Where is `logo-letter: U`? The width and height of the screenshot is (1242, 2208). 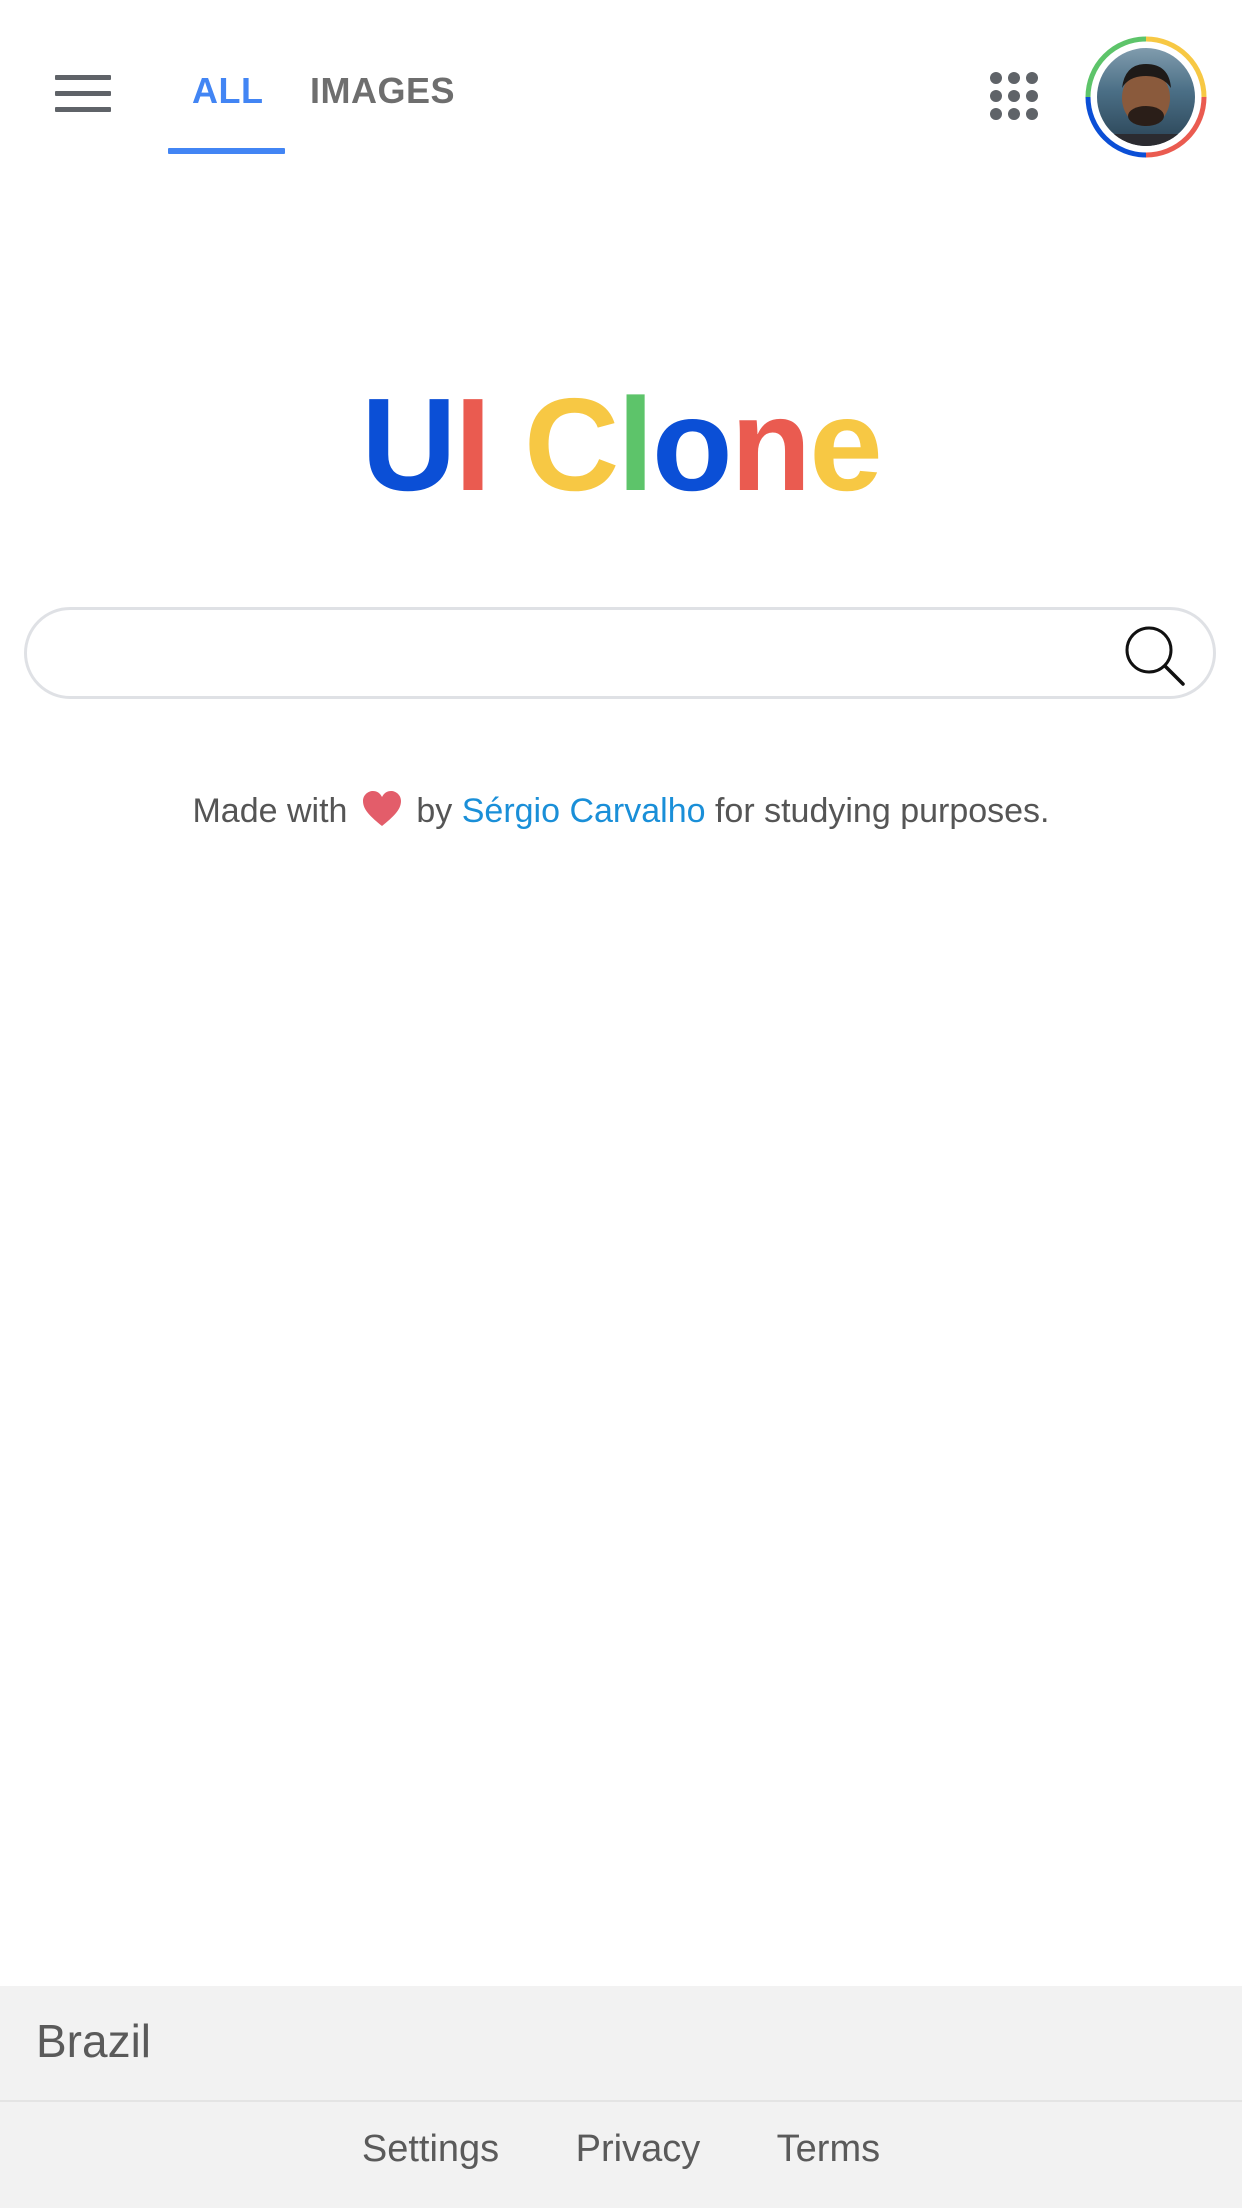 logo-letter: U is located at coordinates (408, 444).